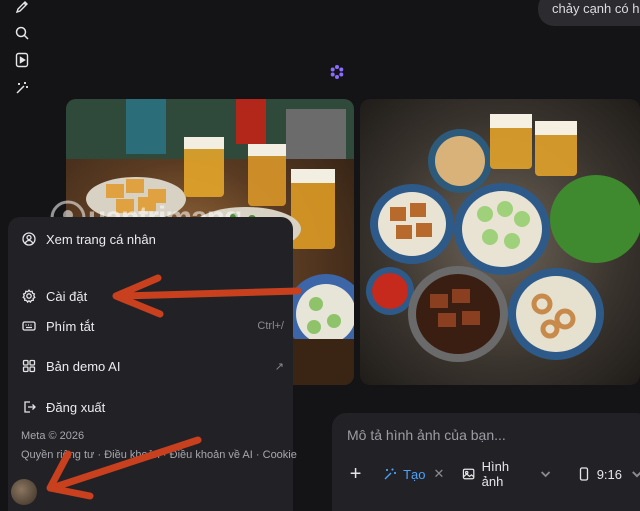 The width and height of the screenshot is (640, 511). Describe the element at coordinates (22, 8) in the screenshot. I see `edit-icon` at that location.